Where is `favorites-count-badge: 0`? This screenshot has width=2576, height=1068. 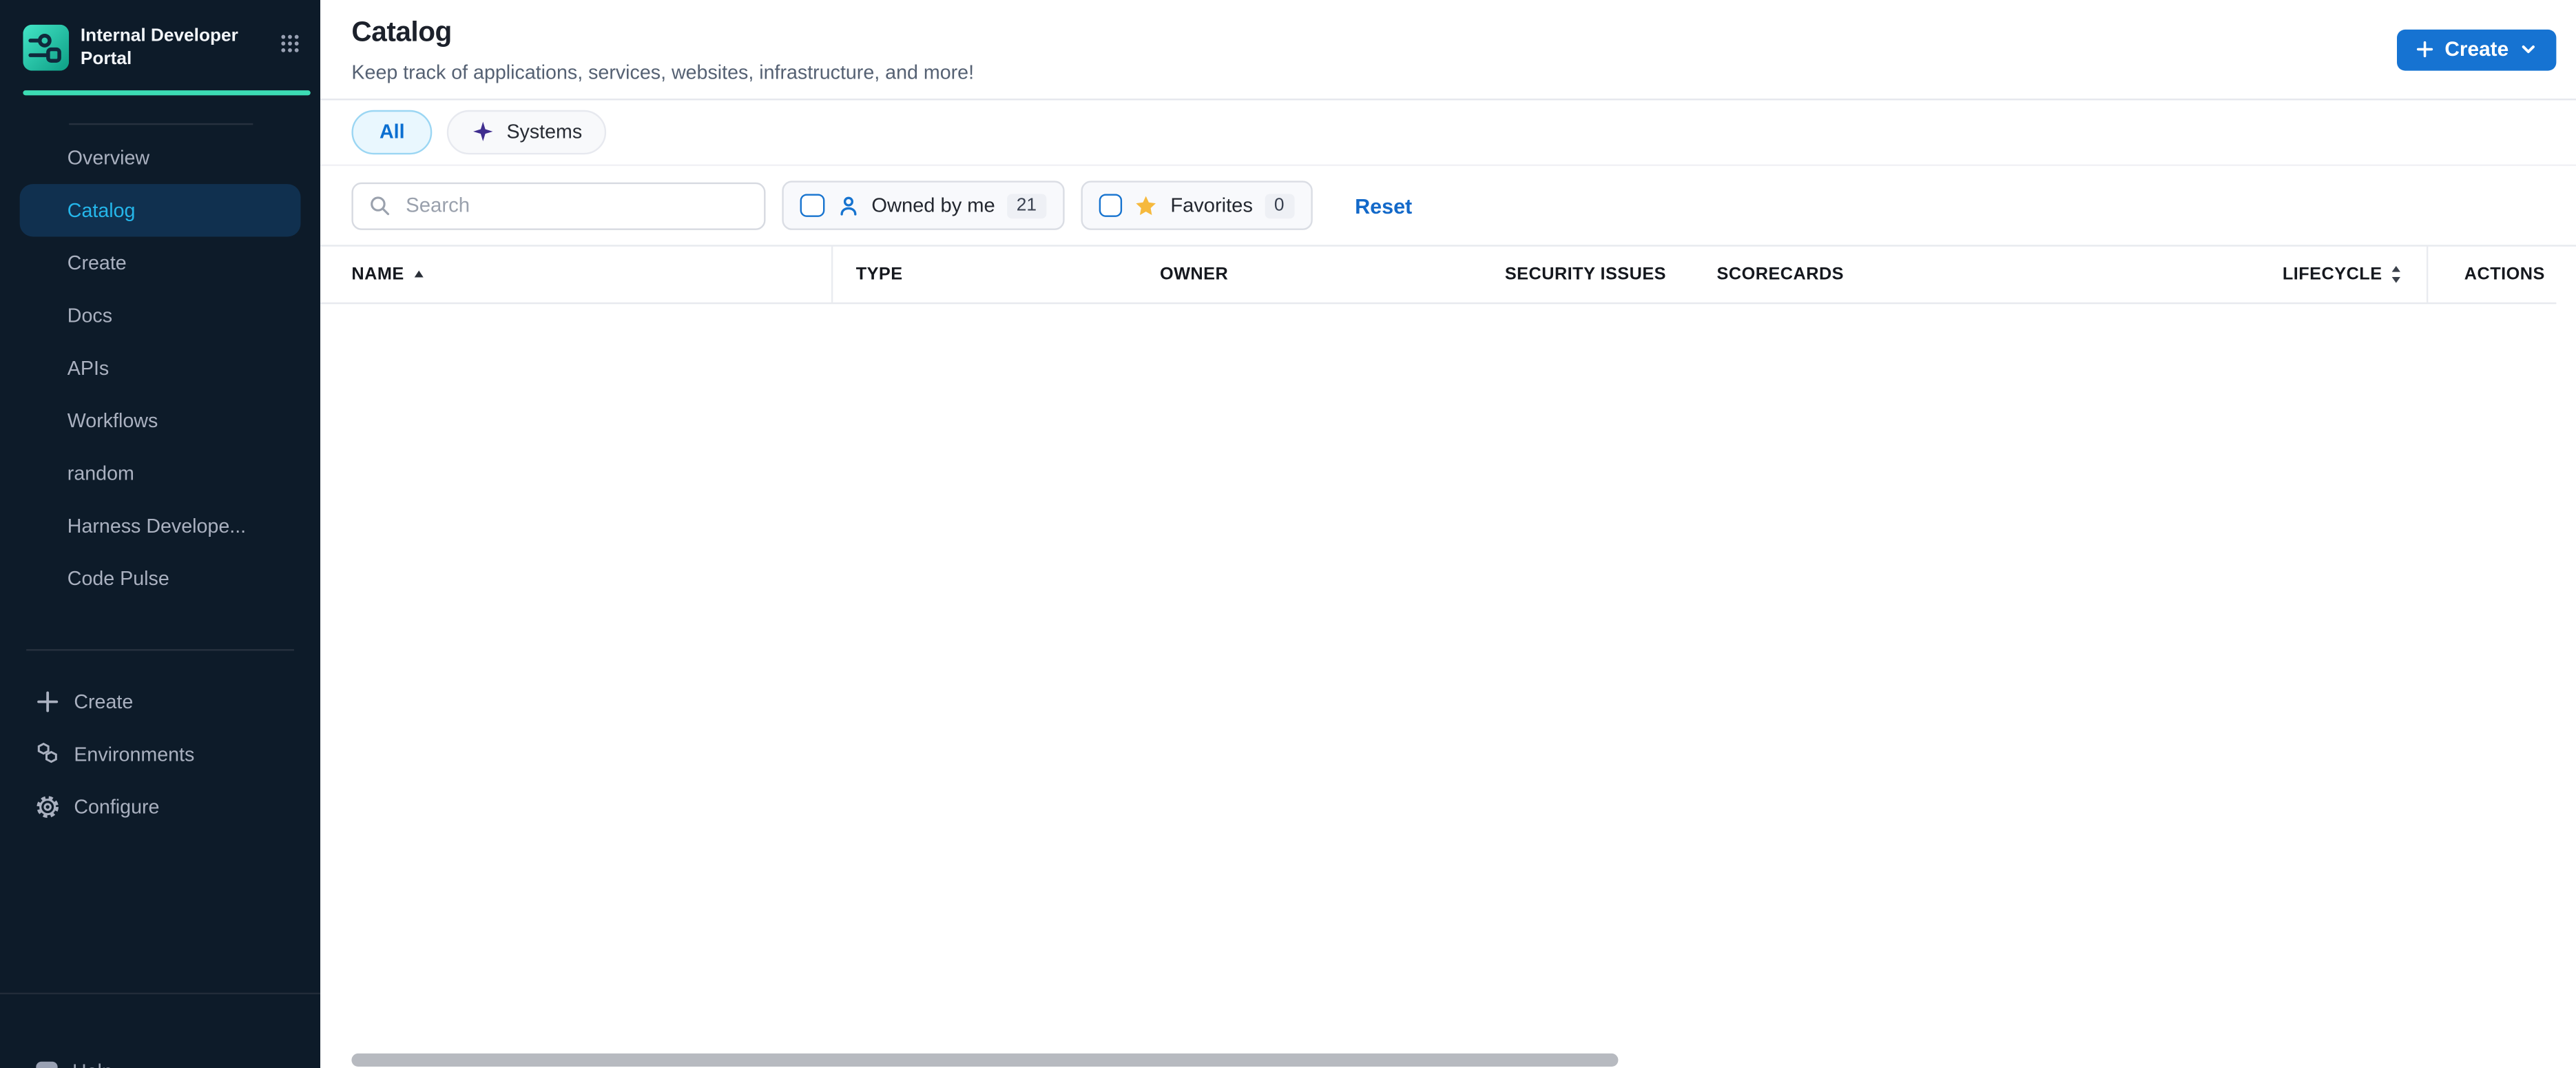
favorites-count-badge: 0 is located at coordinates (1279, 206).